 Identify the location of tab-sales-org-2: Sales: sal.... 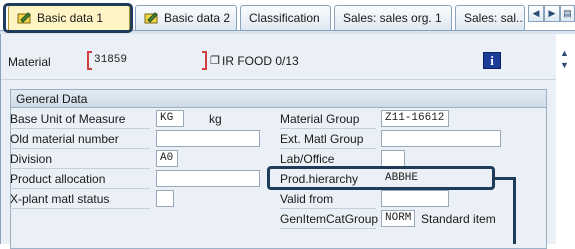
(490, 17).